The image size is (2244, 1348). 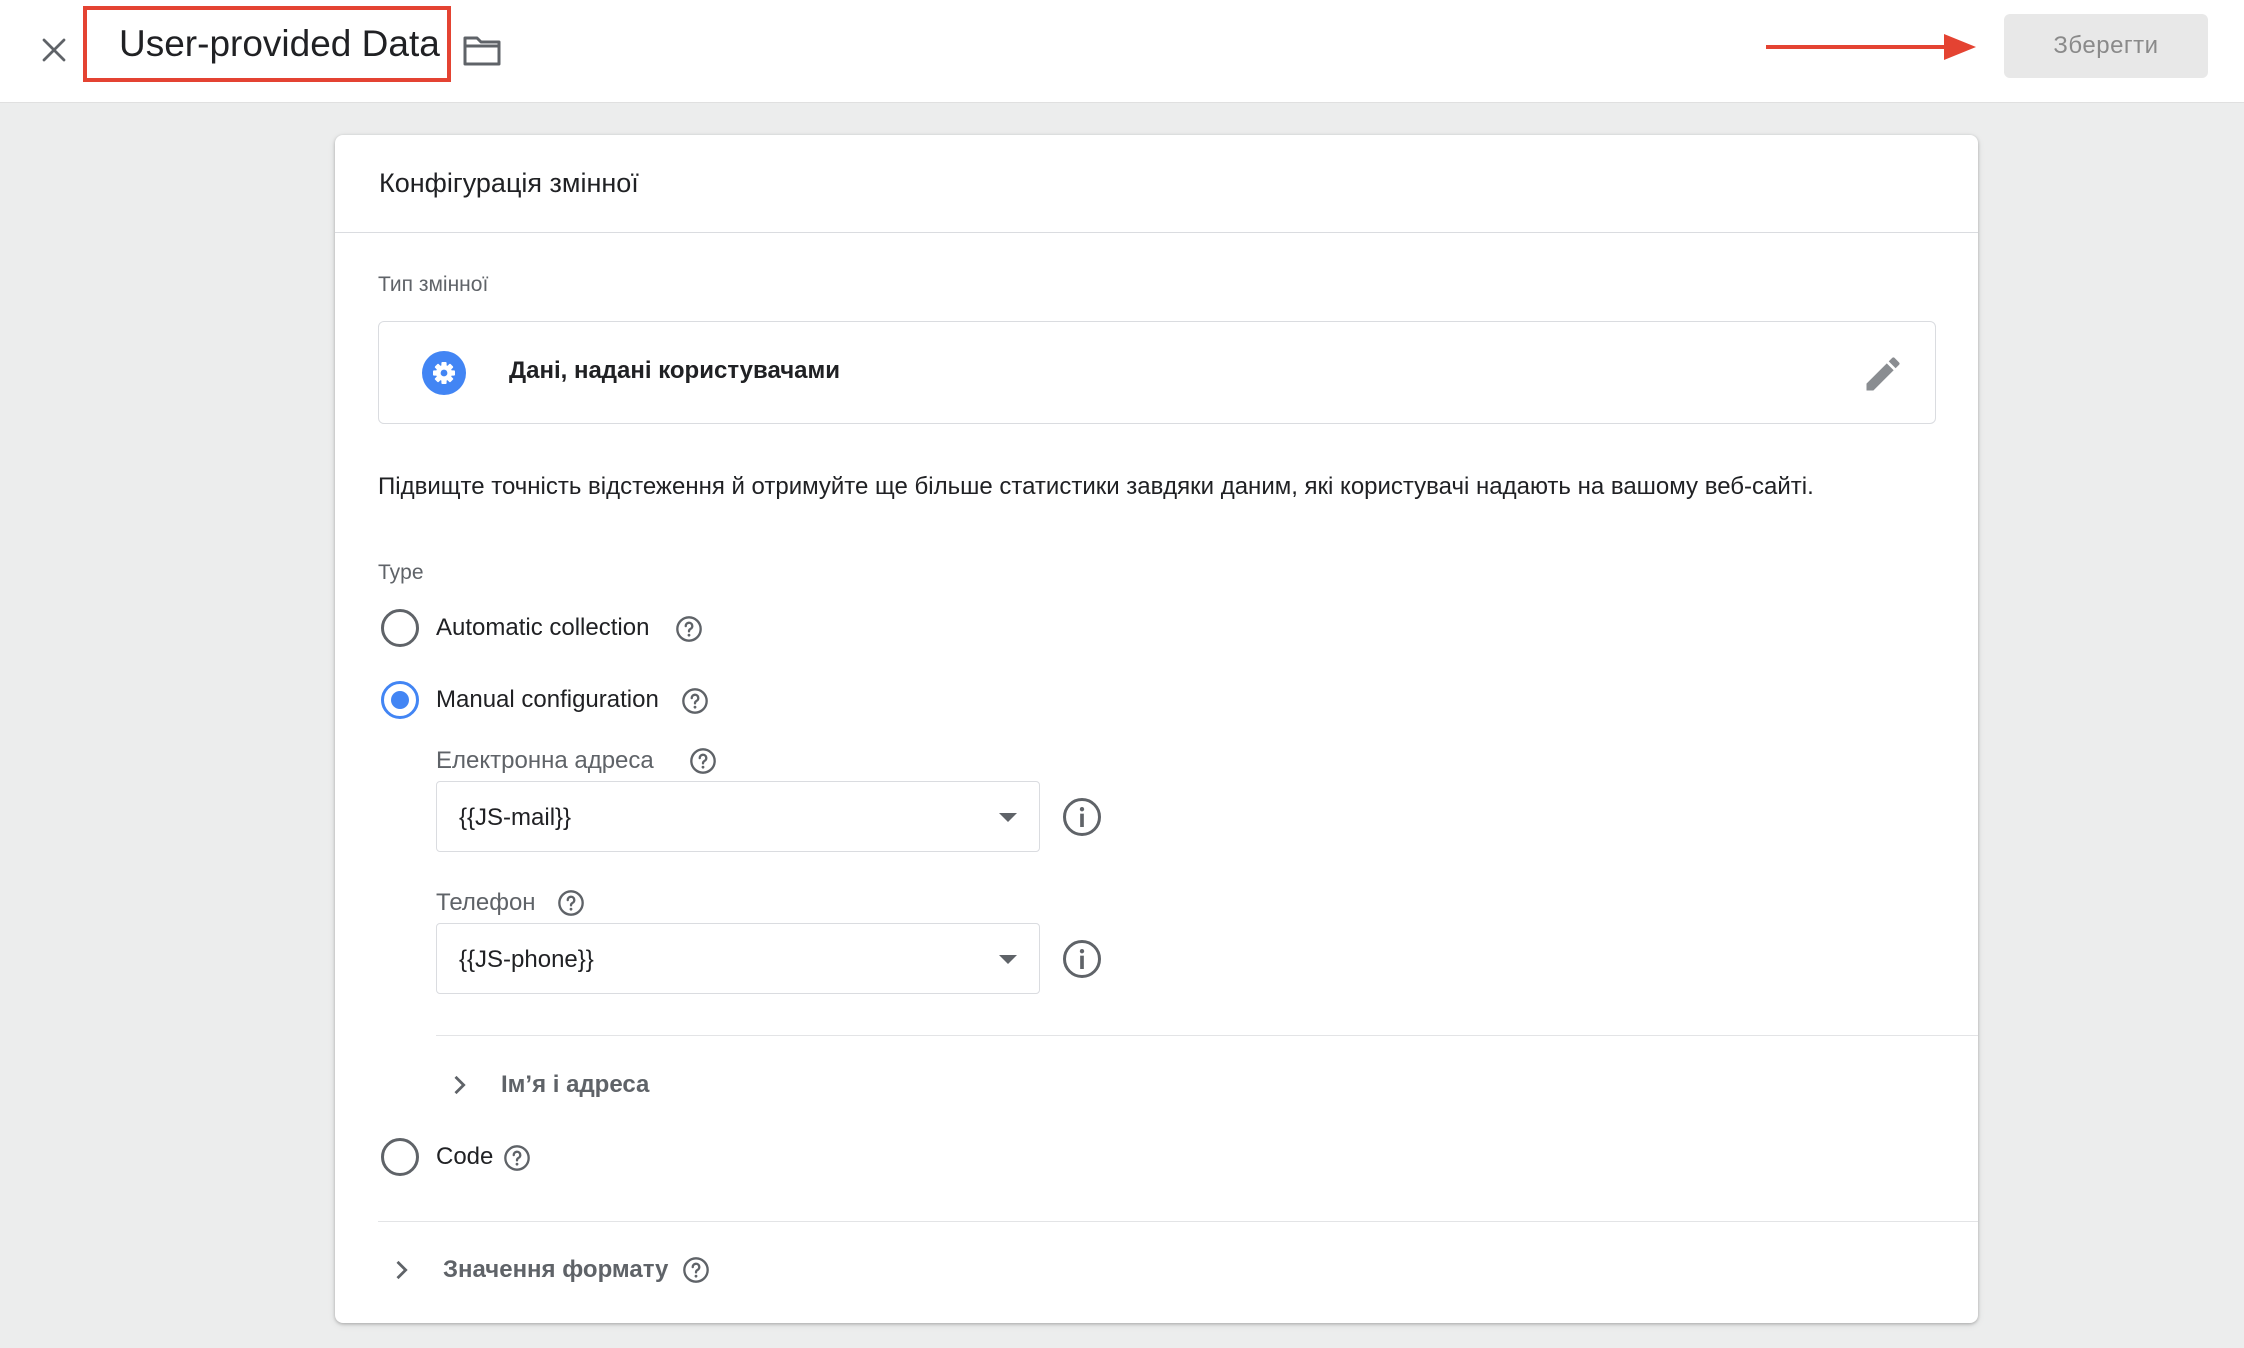 I want to click on close-button, so click(x=54, y=50).